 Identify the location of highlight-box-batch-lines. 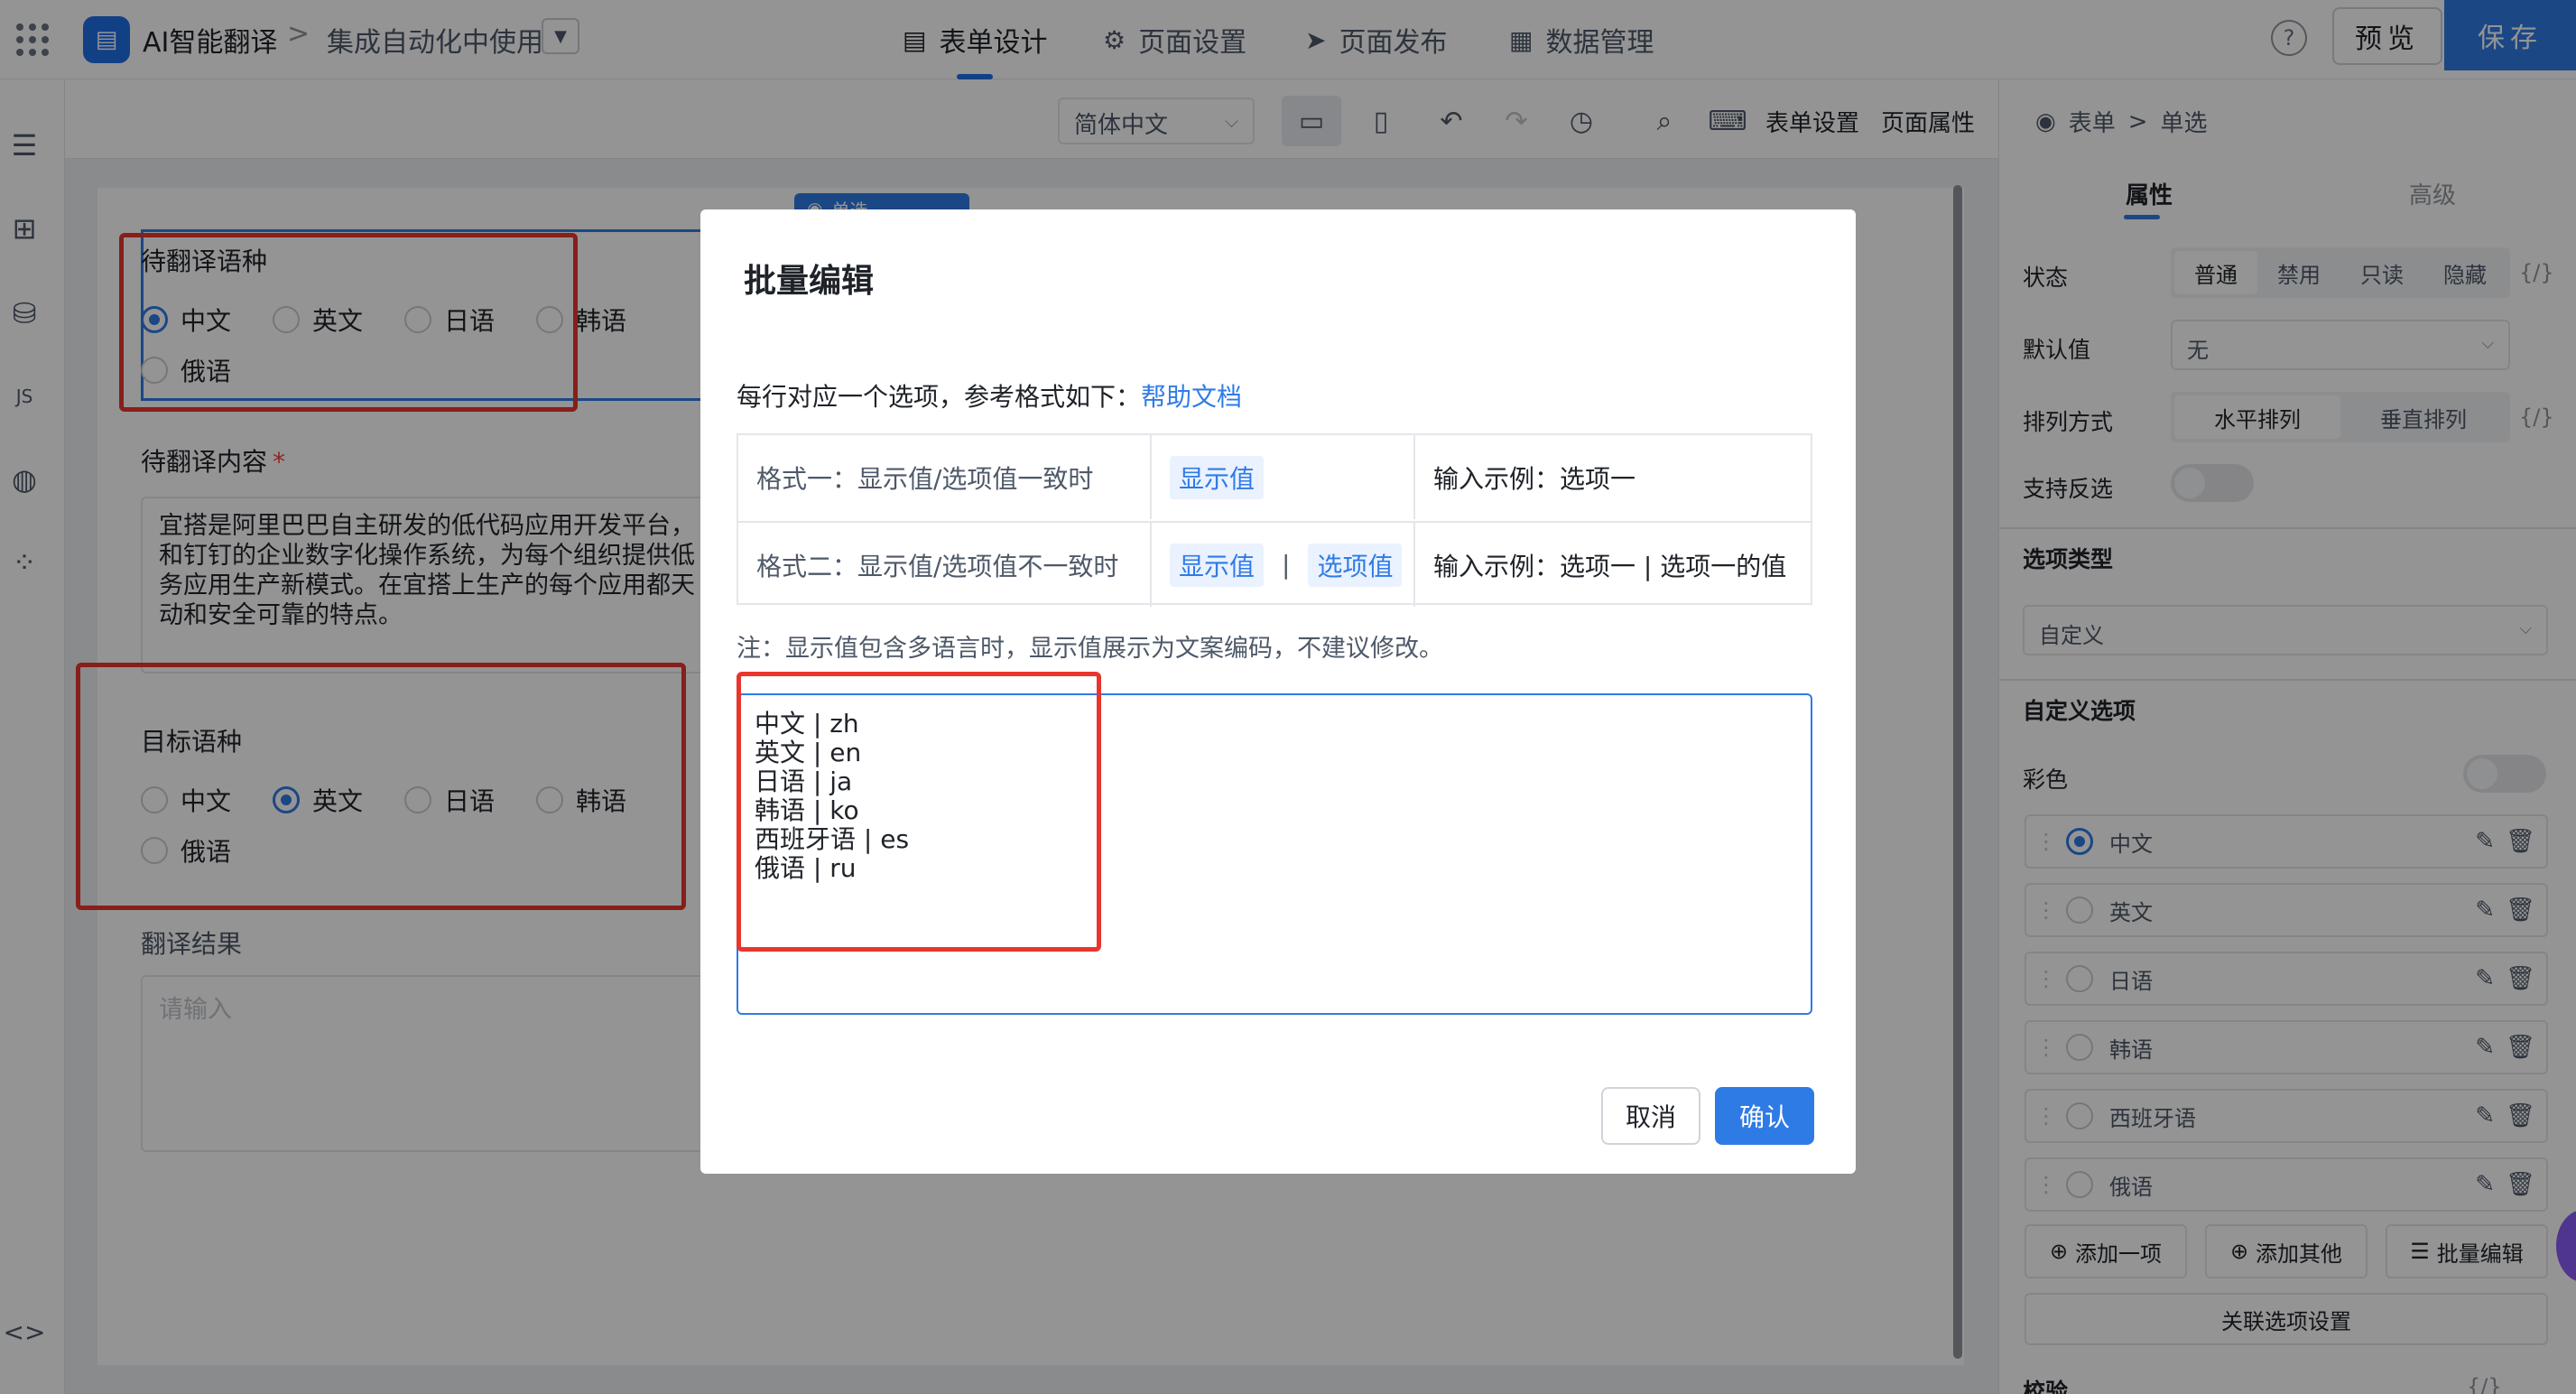
(919, 812).